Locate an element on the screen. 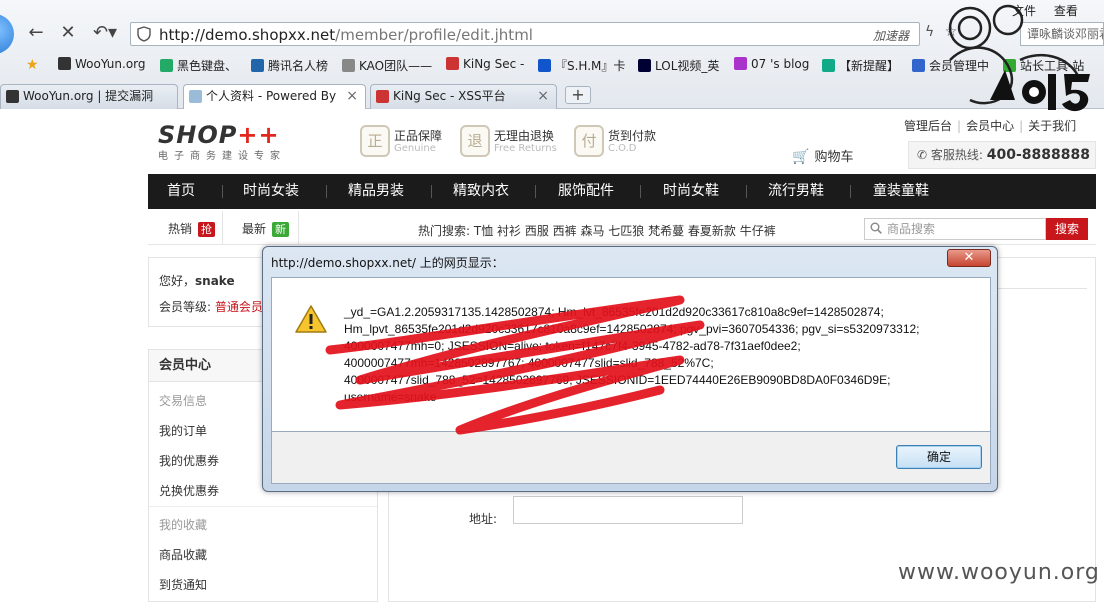  page-icon is located at coordinates (195, 96).